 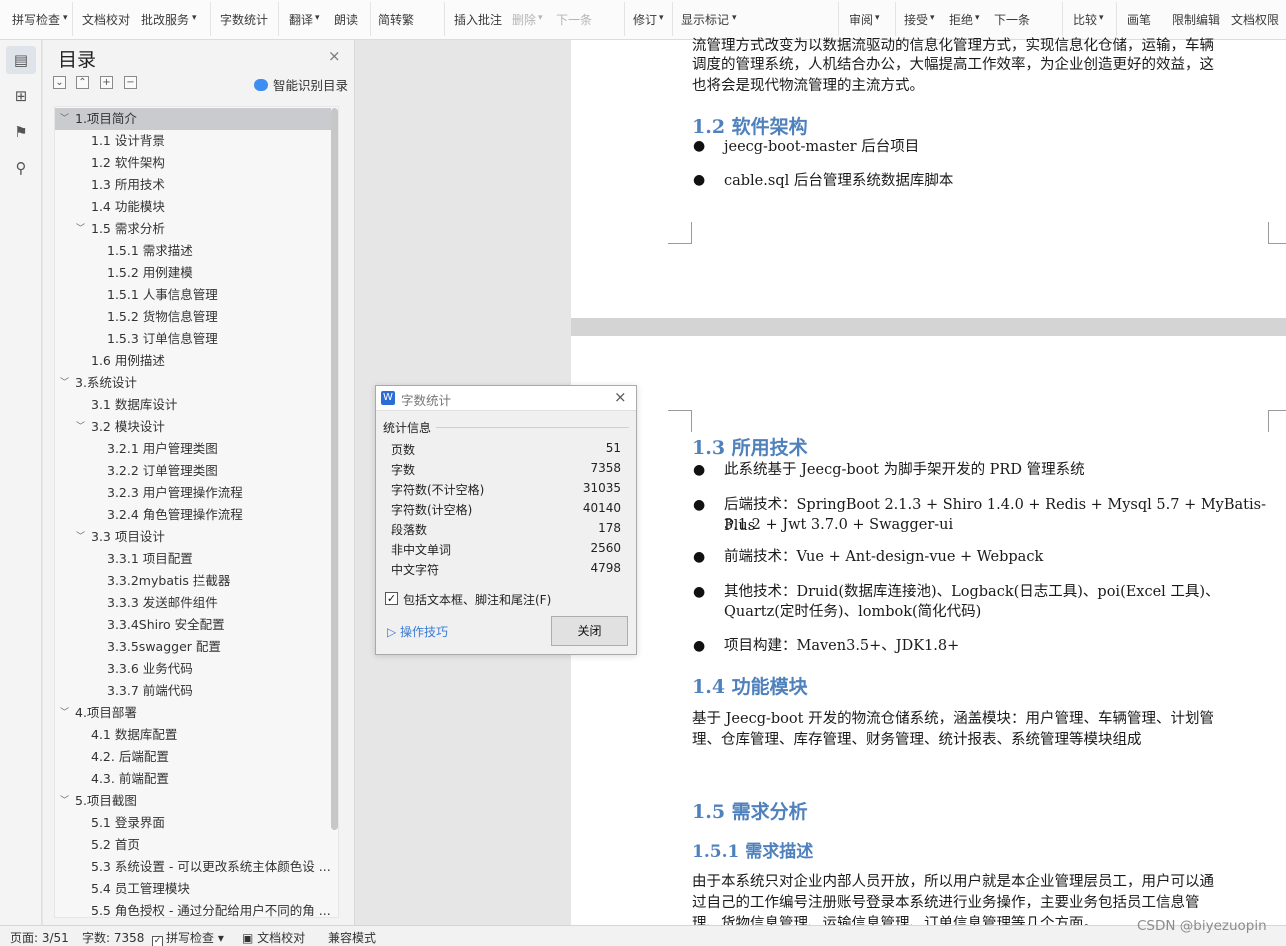 What do you see at coordinates (59, 82) in the screenshot?
I see `collapse-all-icon: ⌄` at bounding box center [59, 82].